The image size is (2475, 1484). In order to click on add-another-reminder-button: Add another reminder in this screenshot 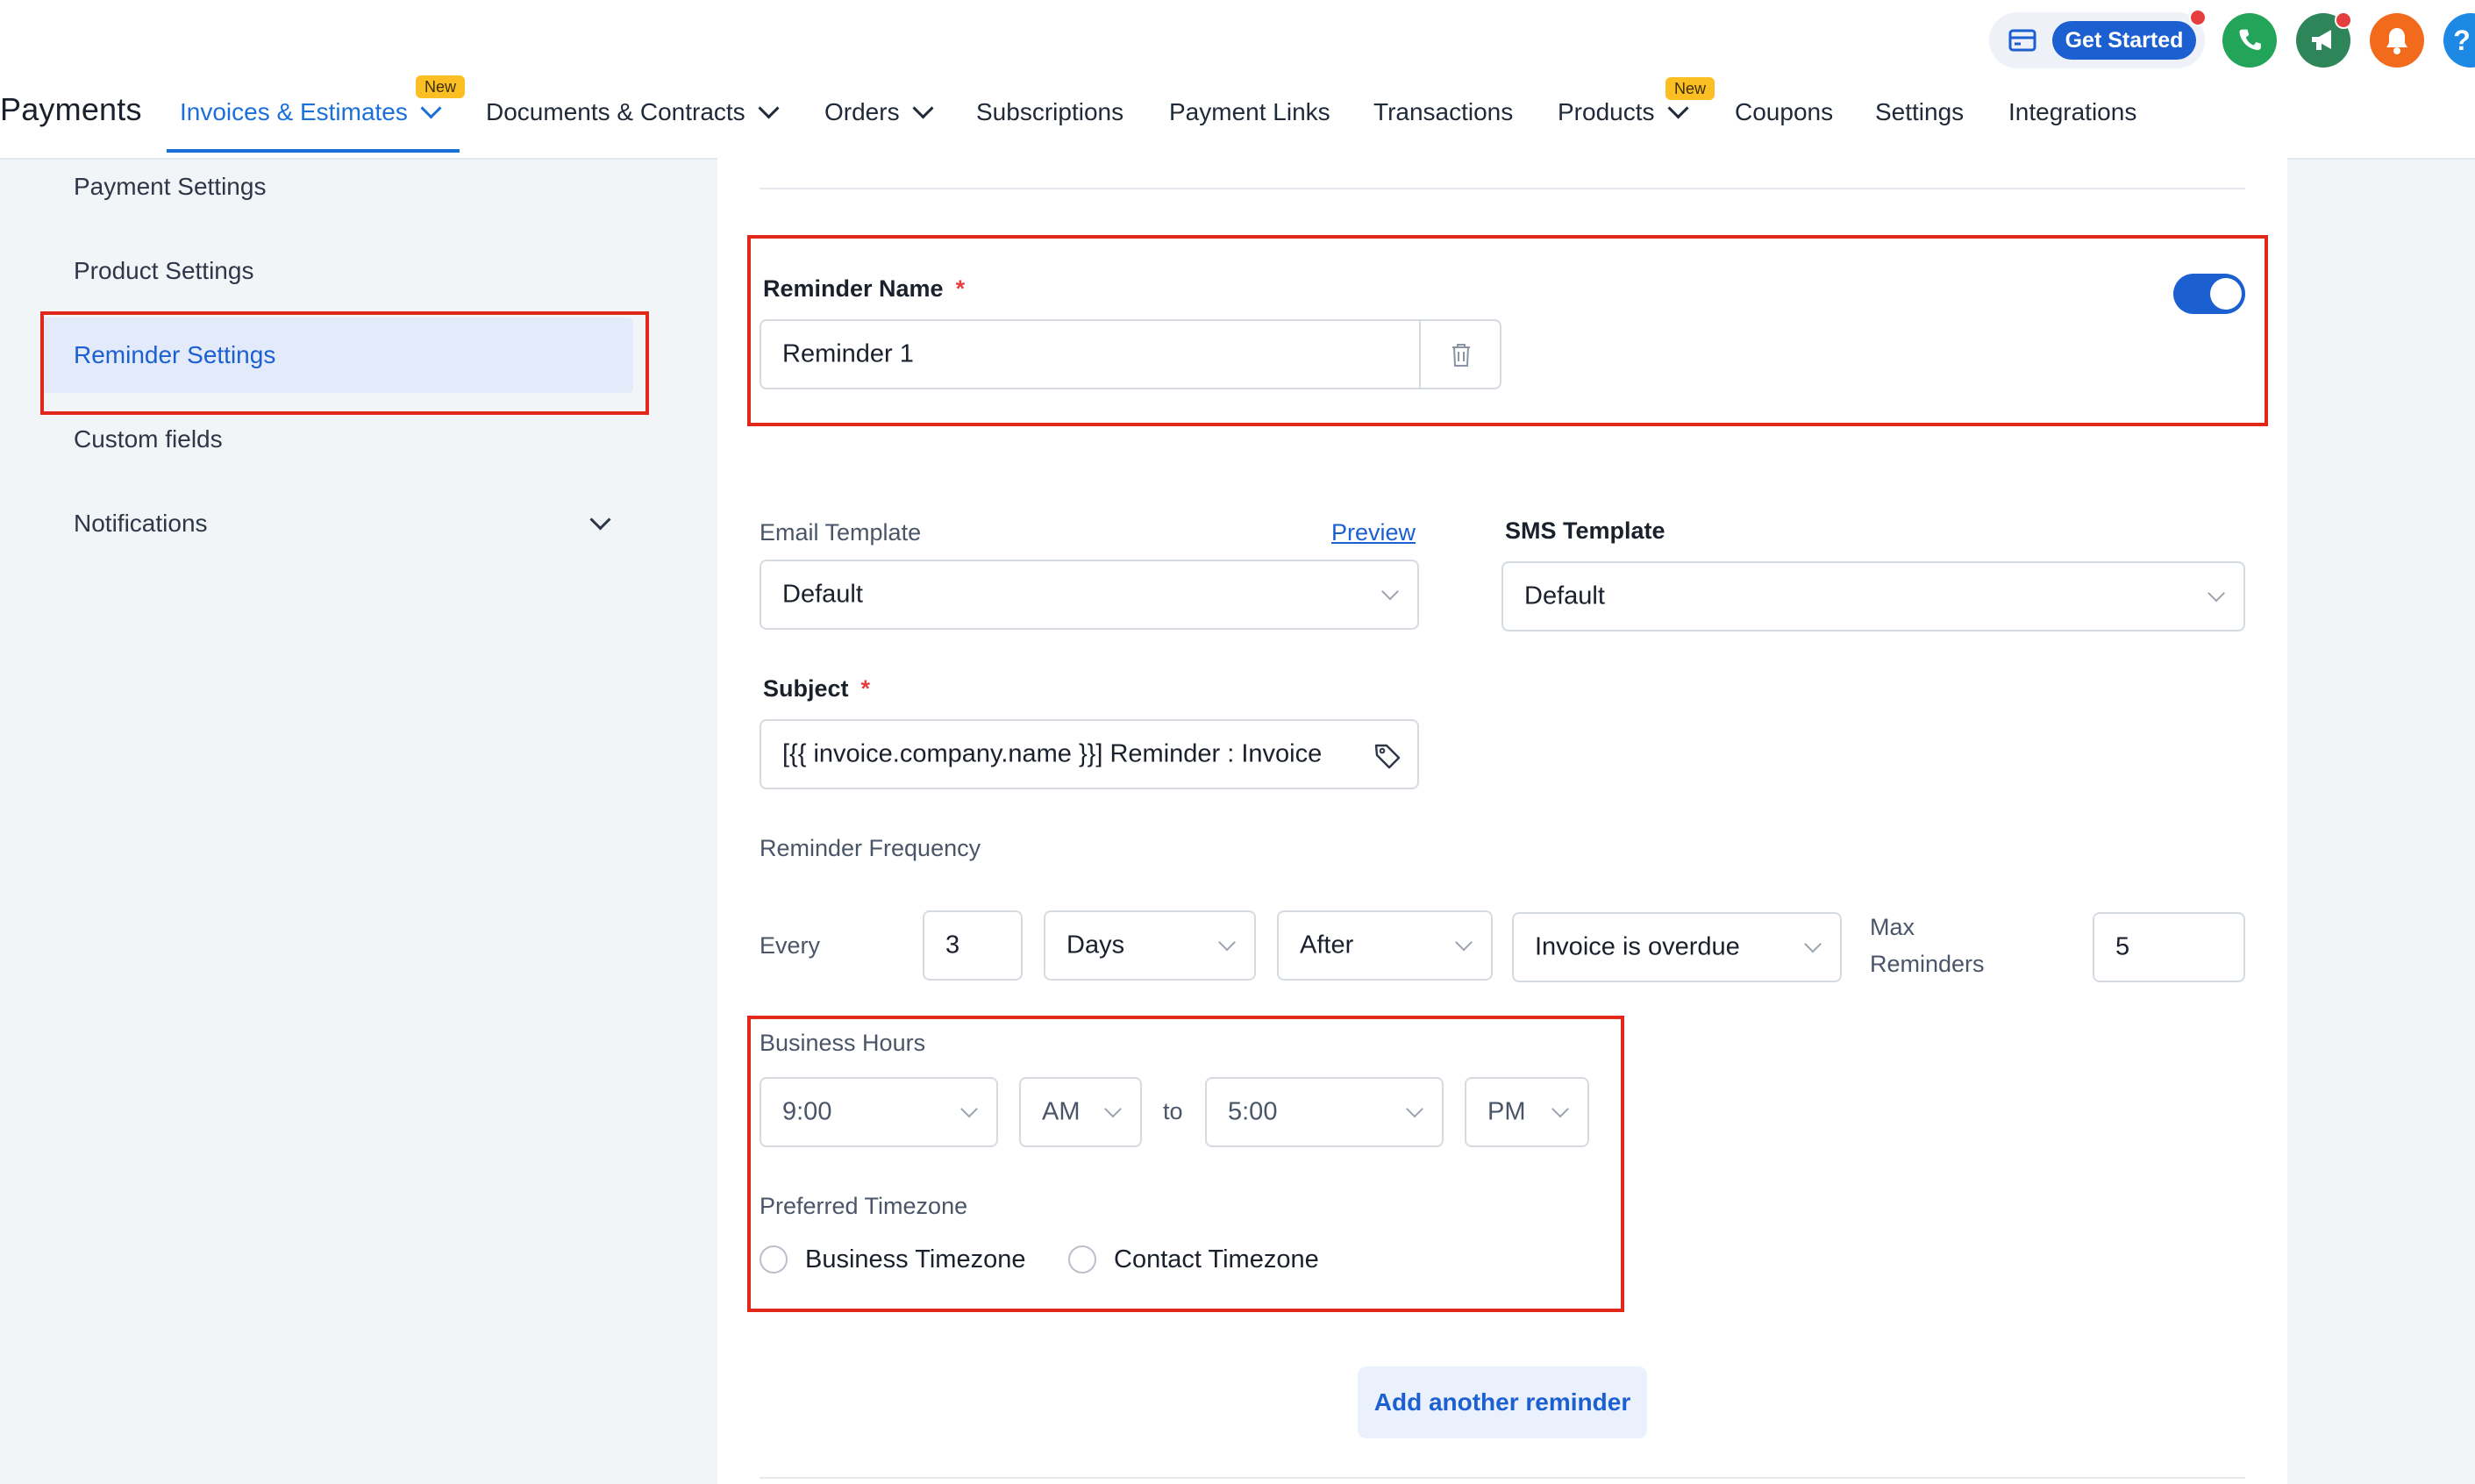, I will do `click(1502, 1402)`.